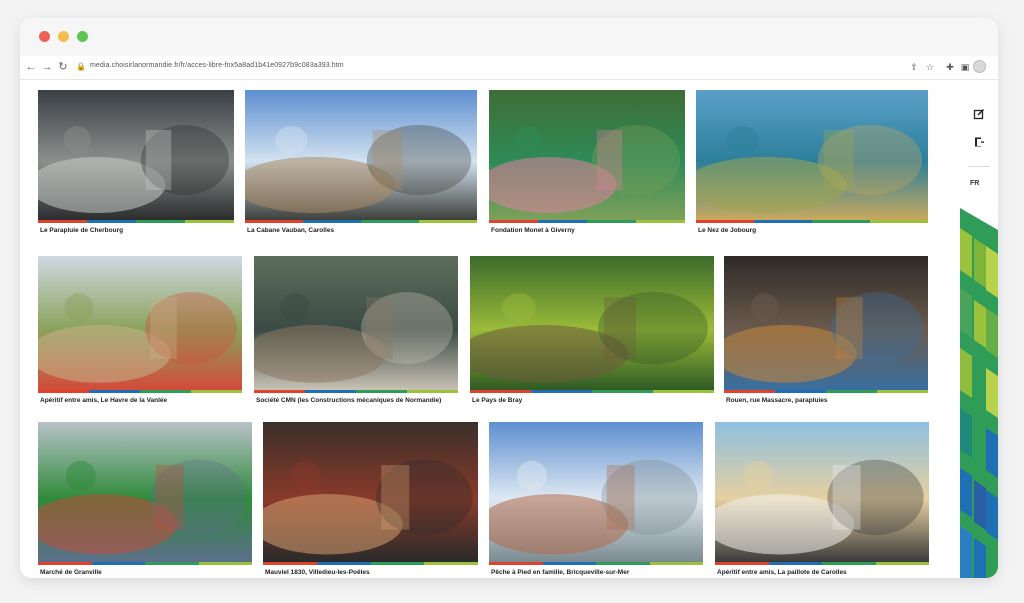 The width and height of the screenshot is (1024, 603). Describe the element at coordinates (914, 67) in the screenshot. I see `share-icon: ⇪` at that location.